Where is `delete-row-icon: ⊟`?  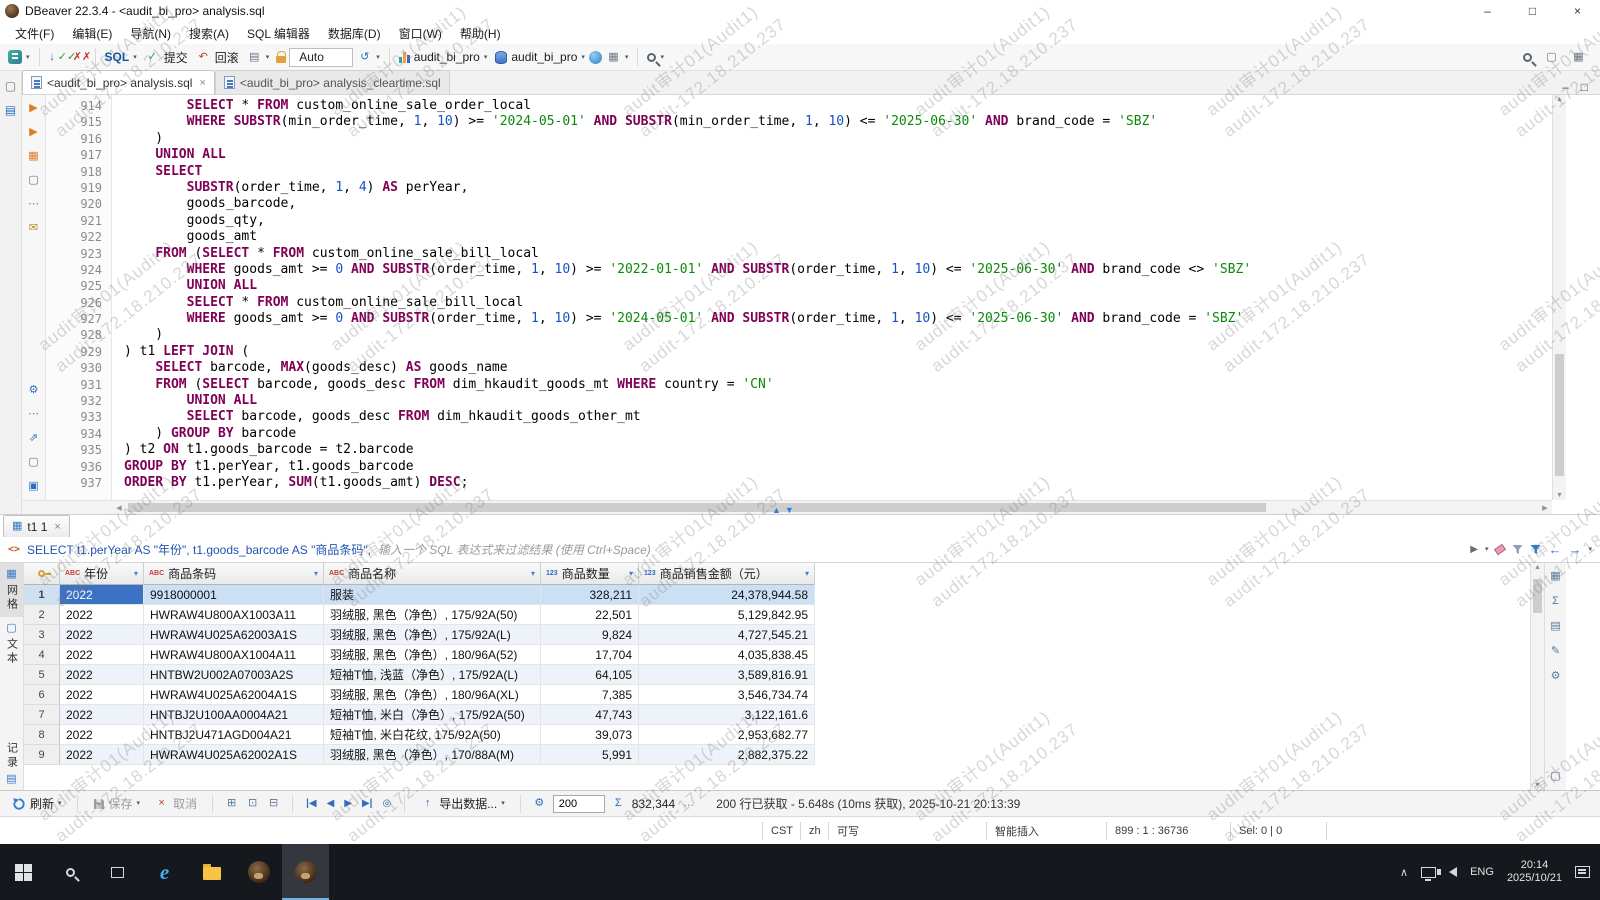
delete-row-icon: ⊟ is located at coordinates (273, 803).